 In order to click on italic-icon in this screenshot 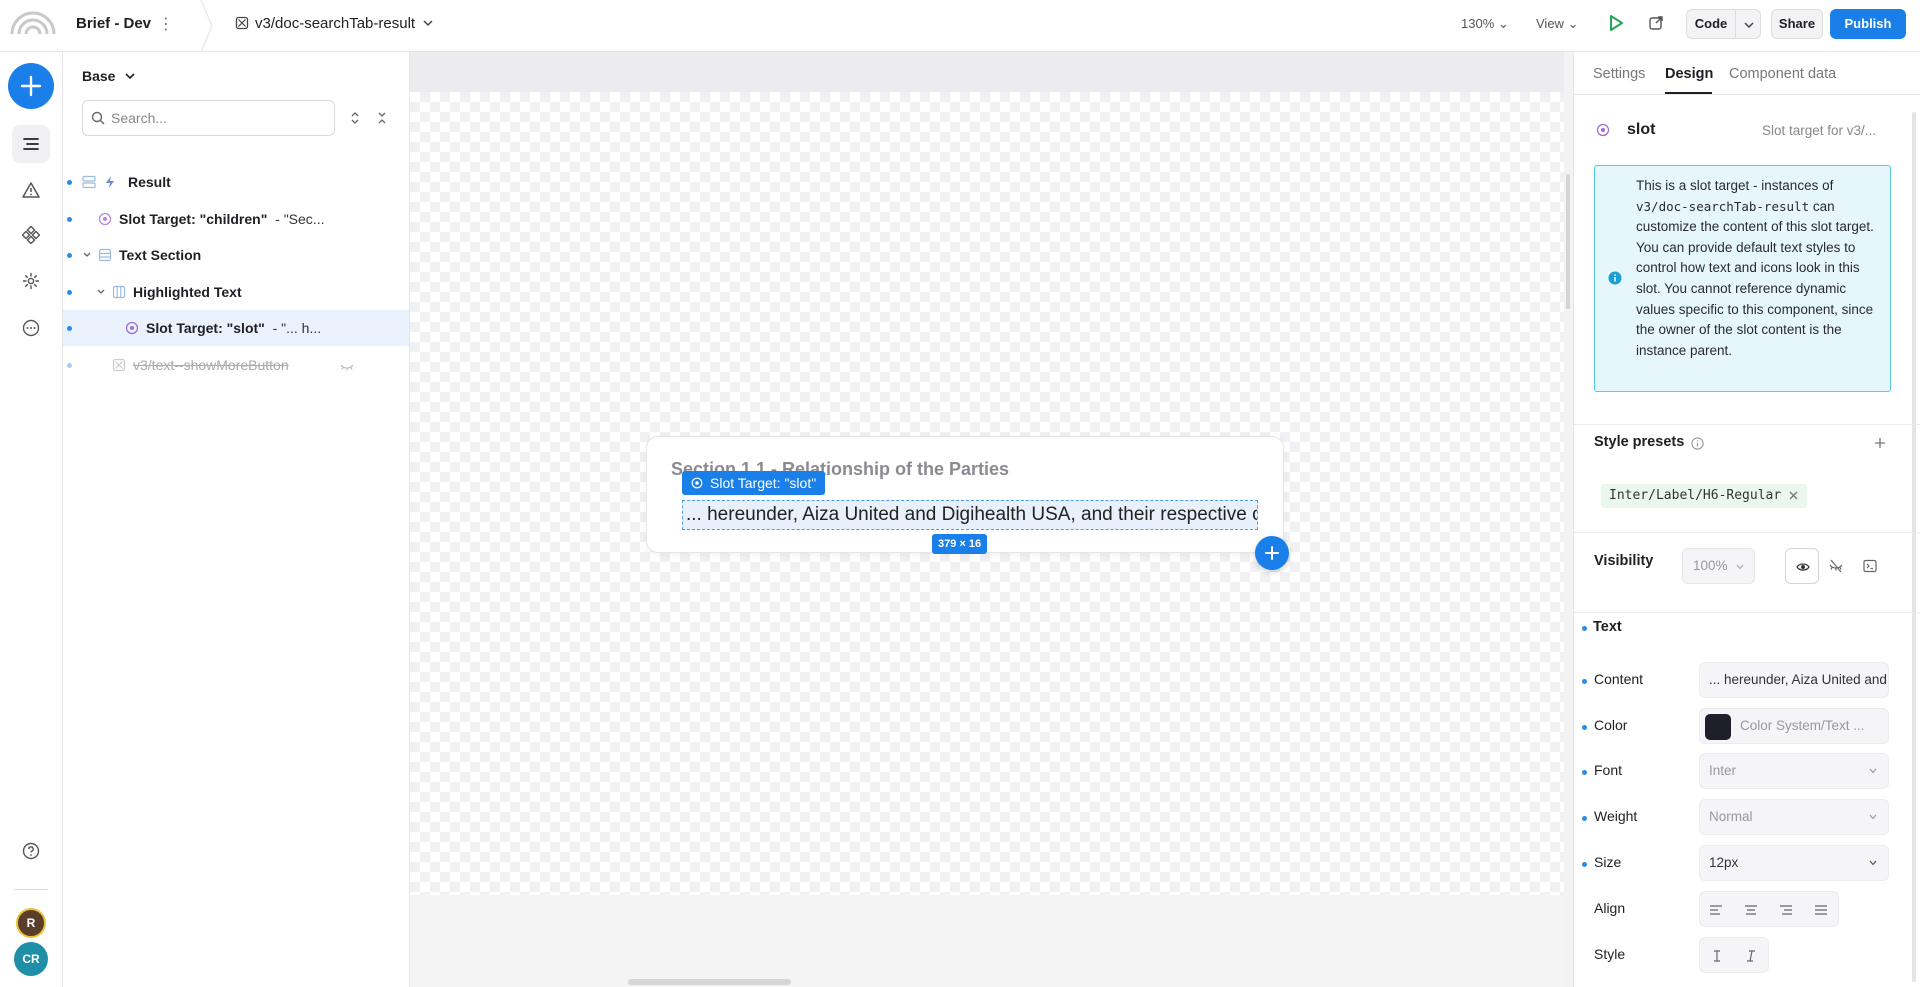, I will do `click(1751, 956)`.